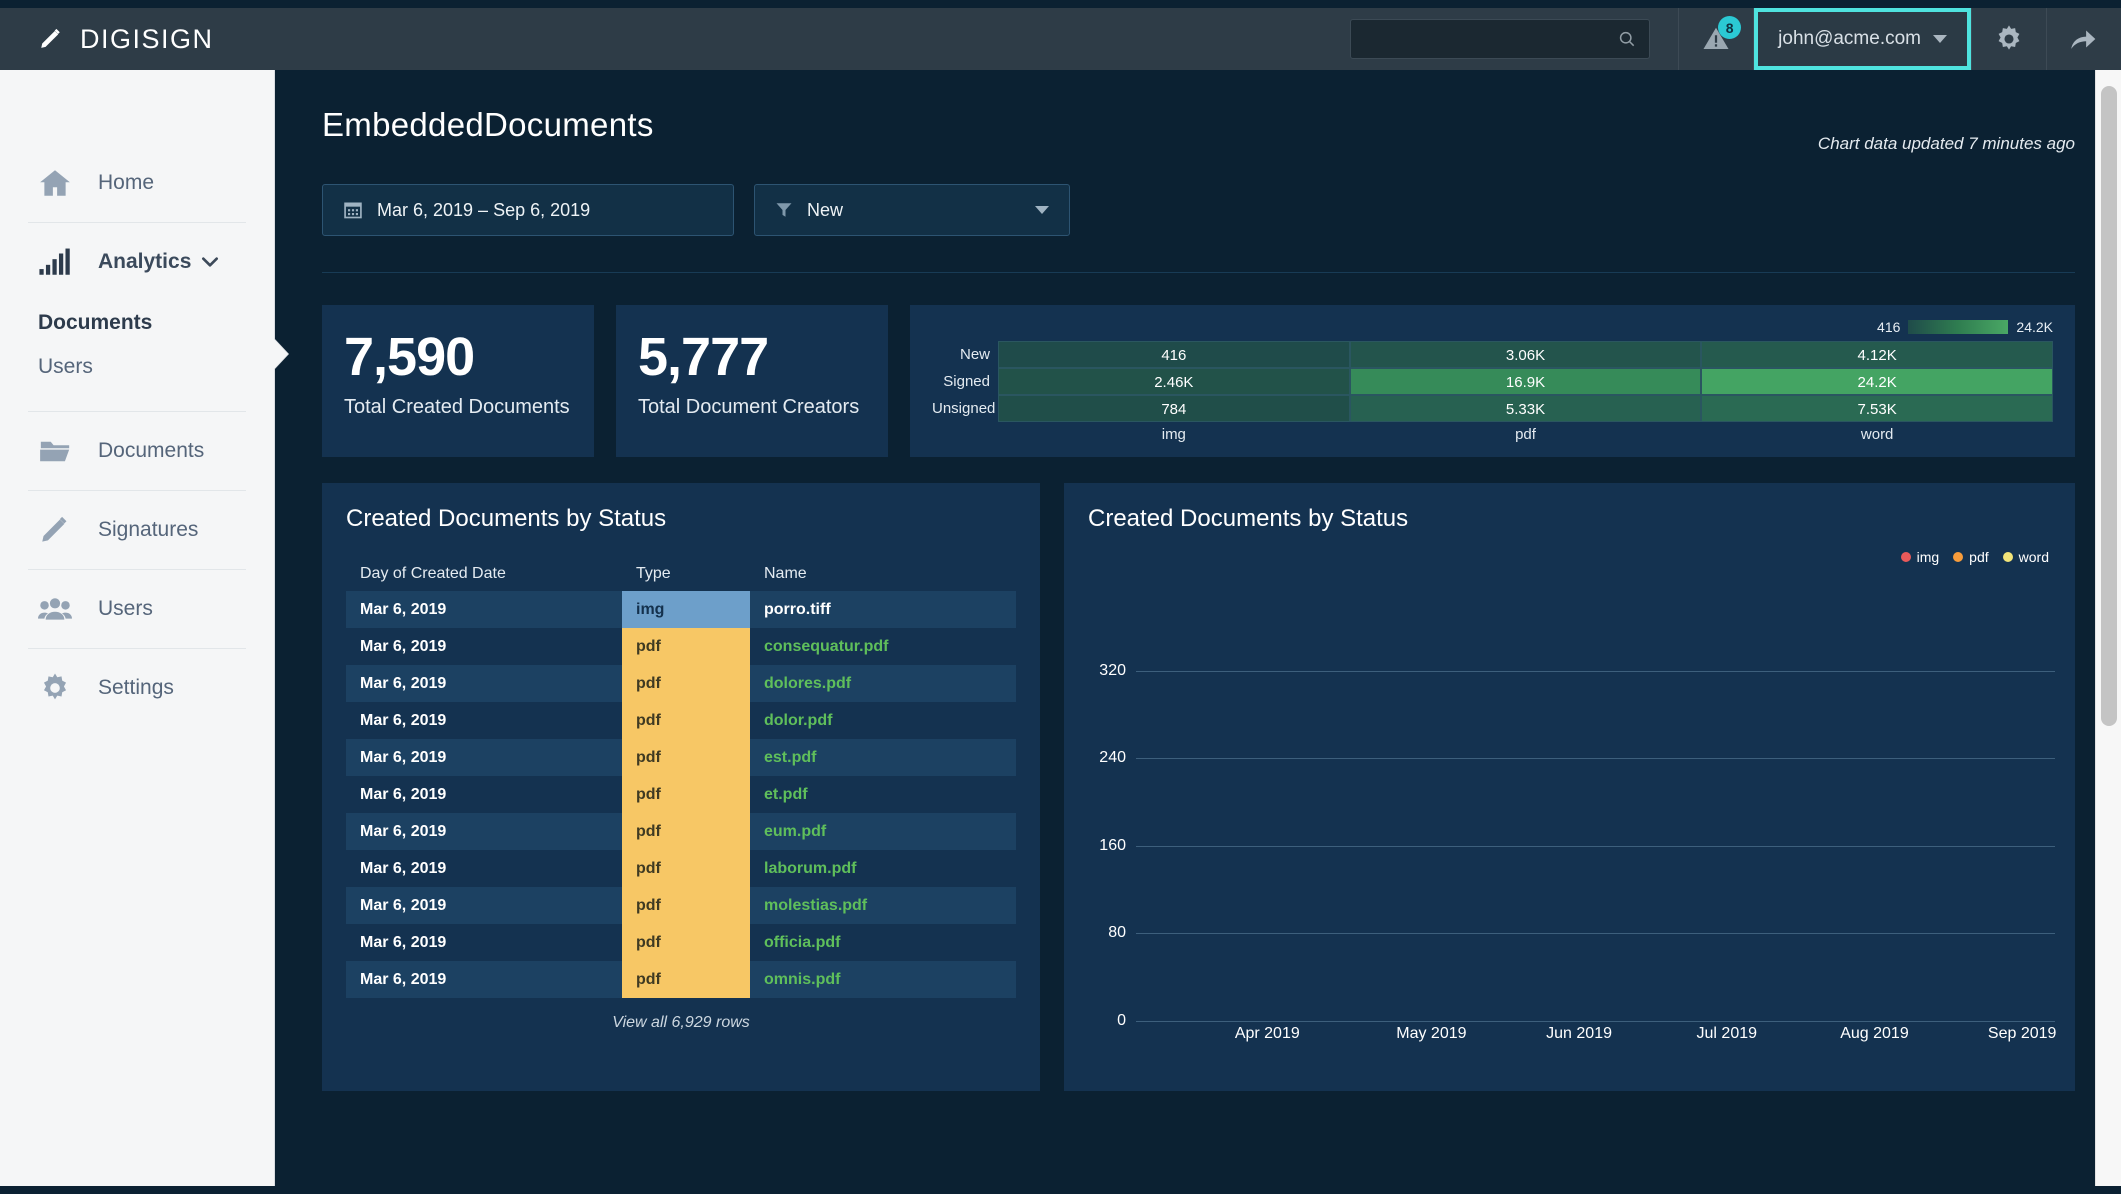  I want to click on chart-gridline, so click(1595, 759).